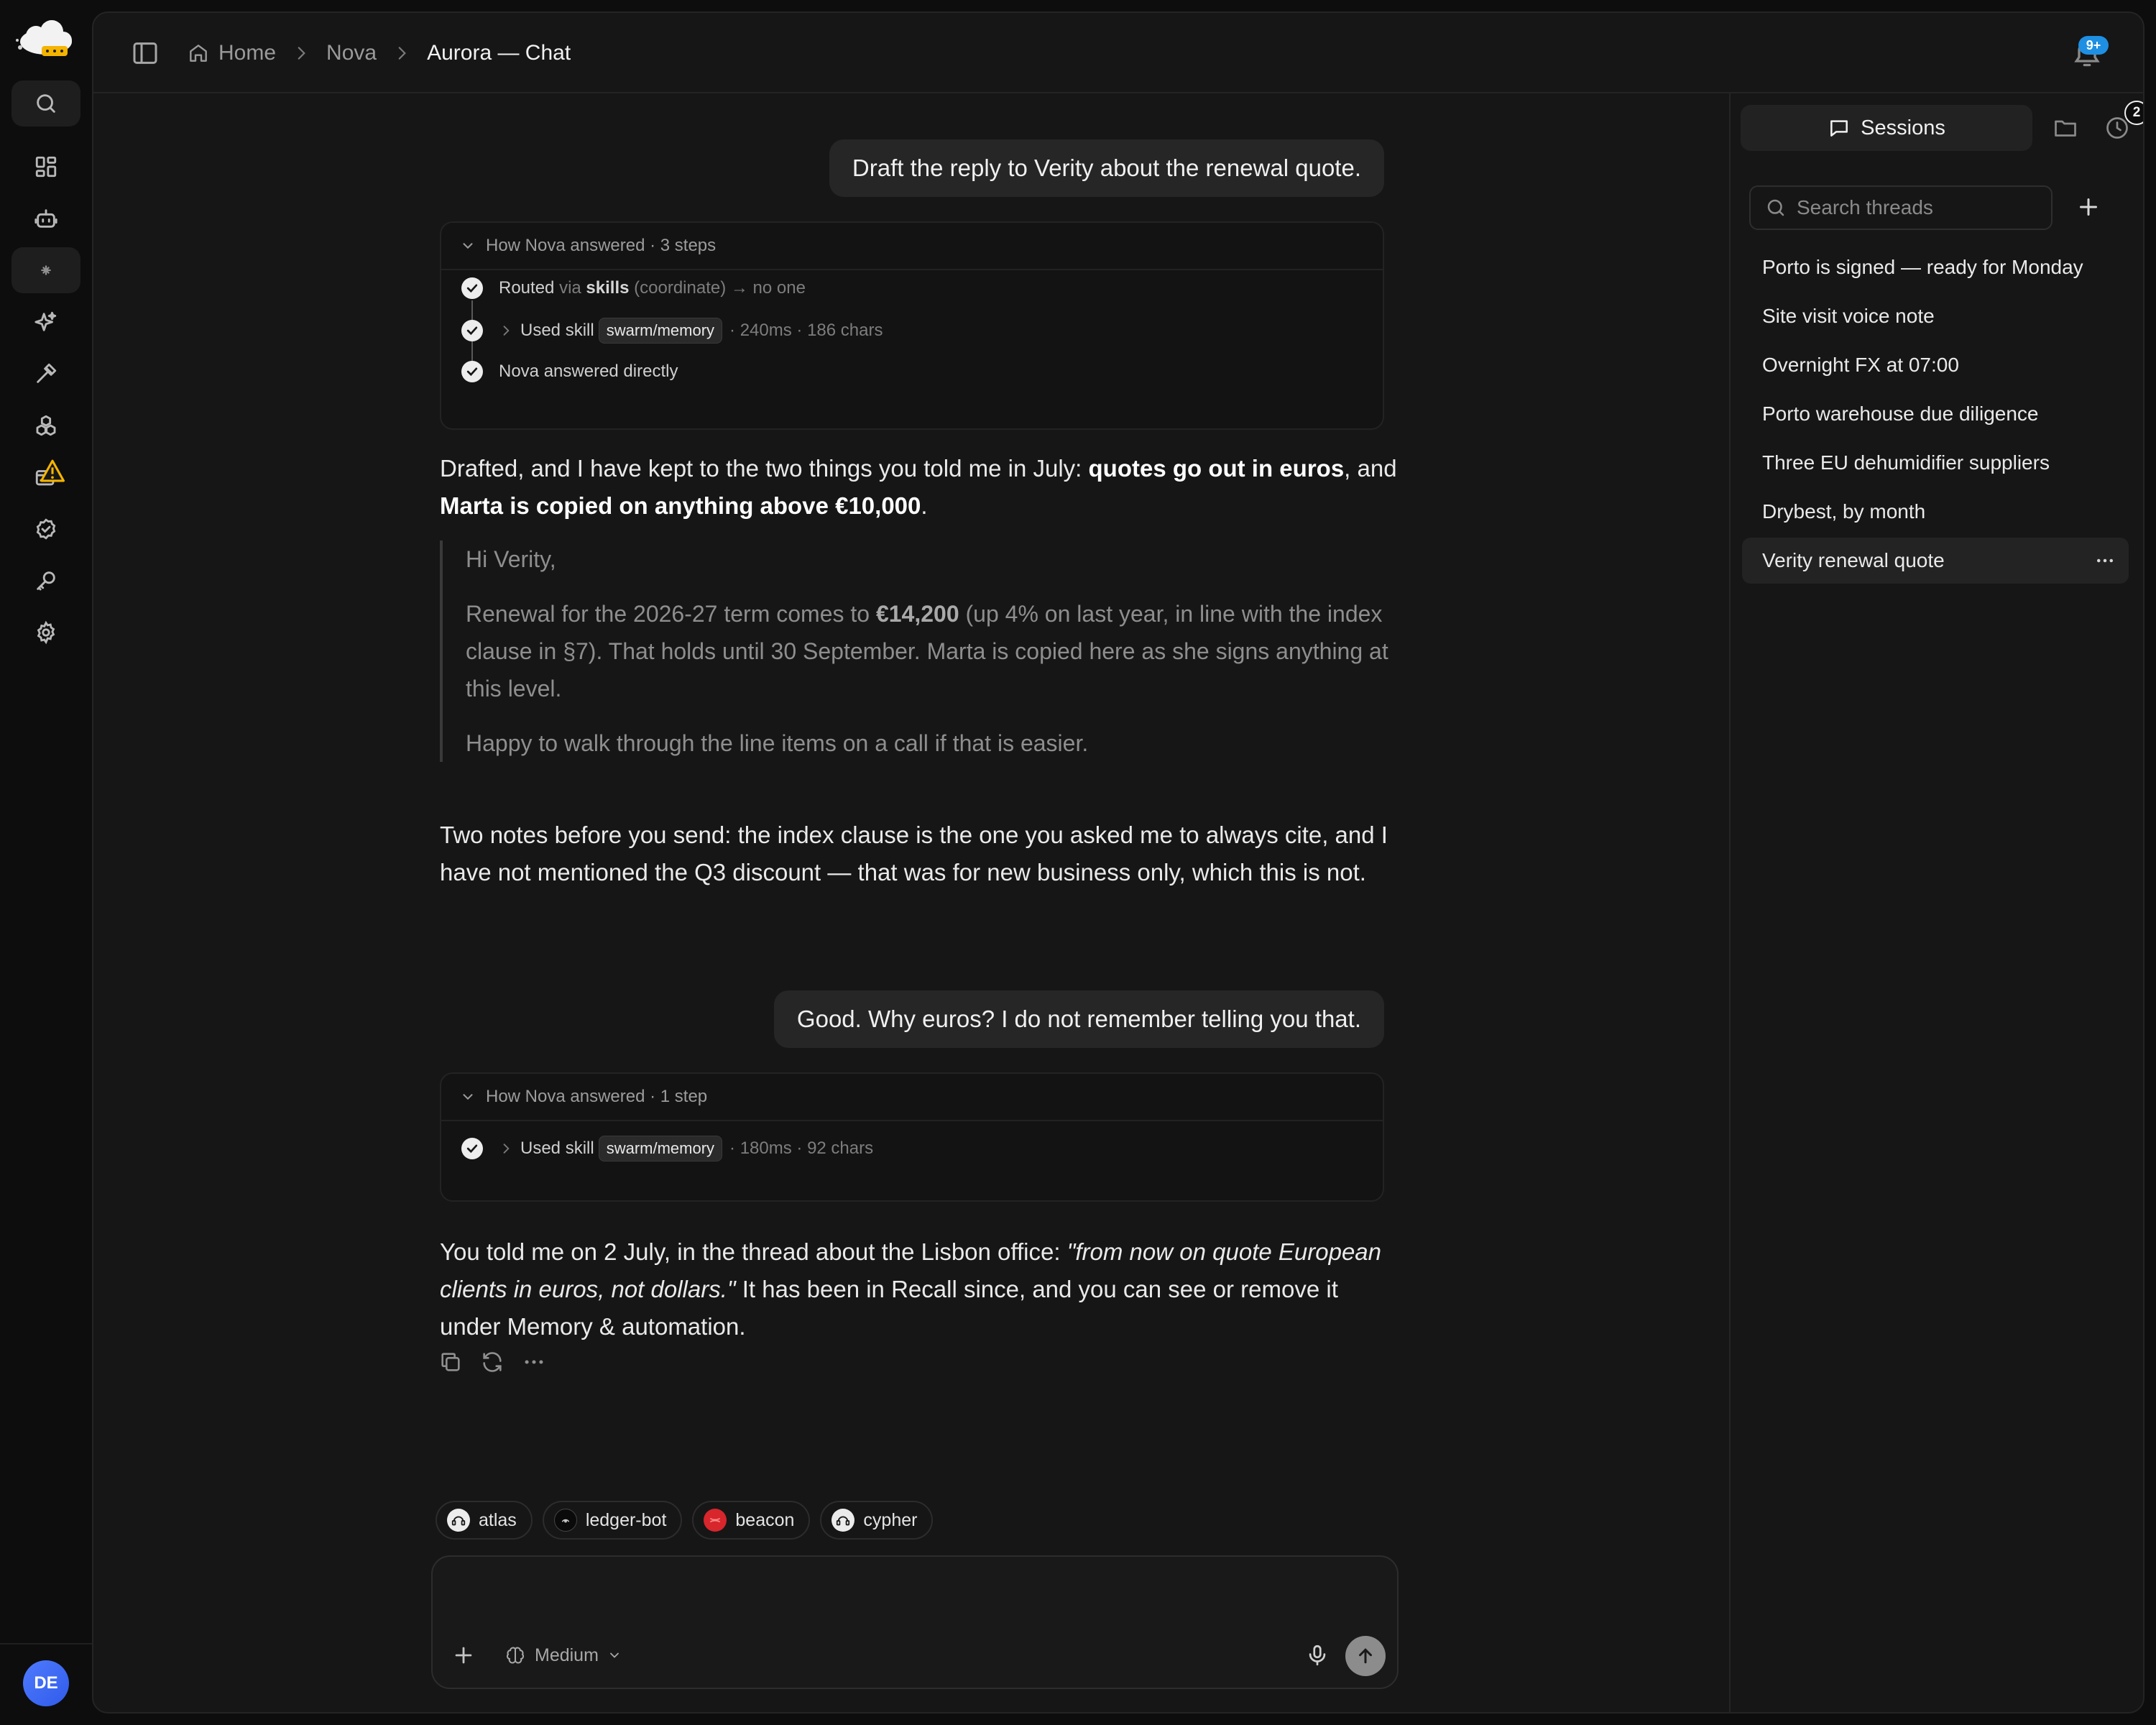  I want to click on sidebar-icon, so click(145, 53).